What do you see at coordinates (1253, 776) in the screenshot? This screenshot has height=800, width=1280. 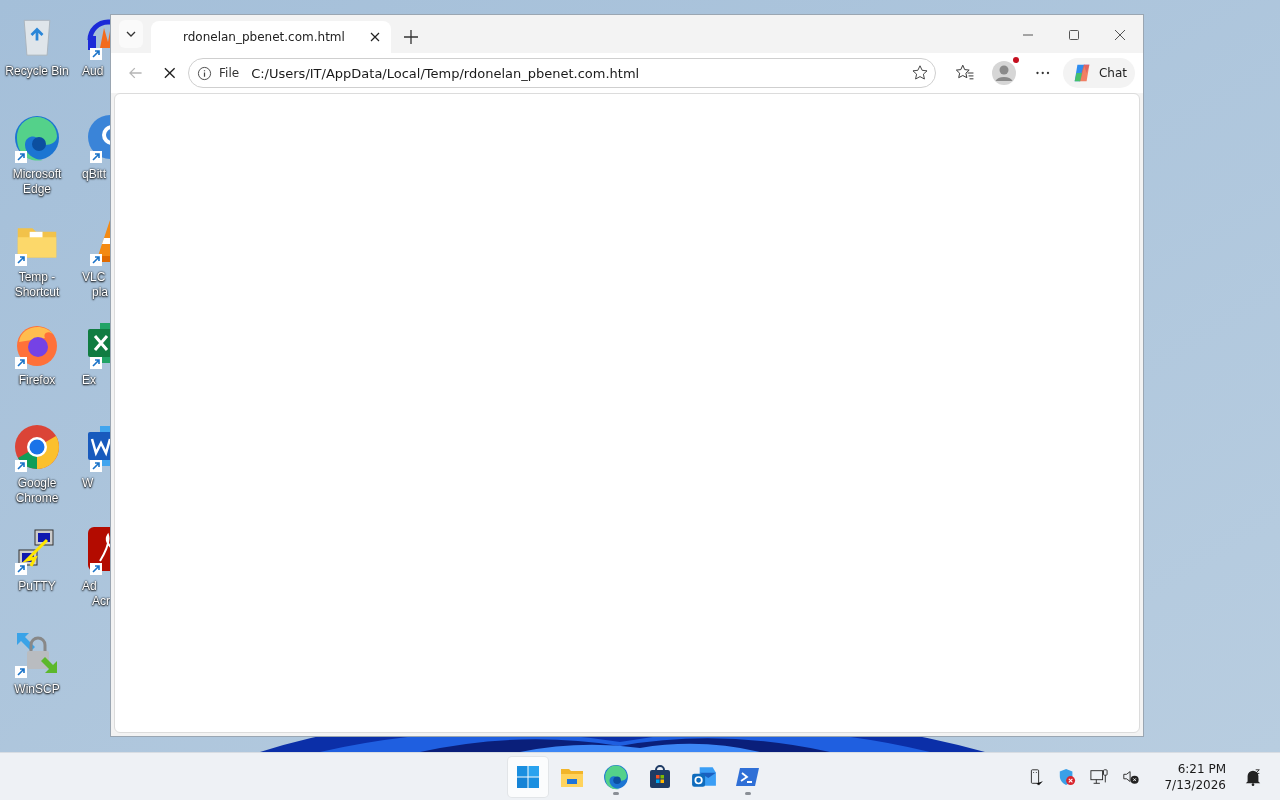 I see `bell-icon` at bounding box center [1253, 776].